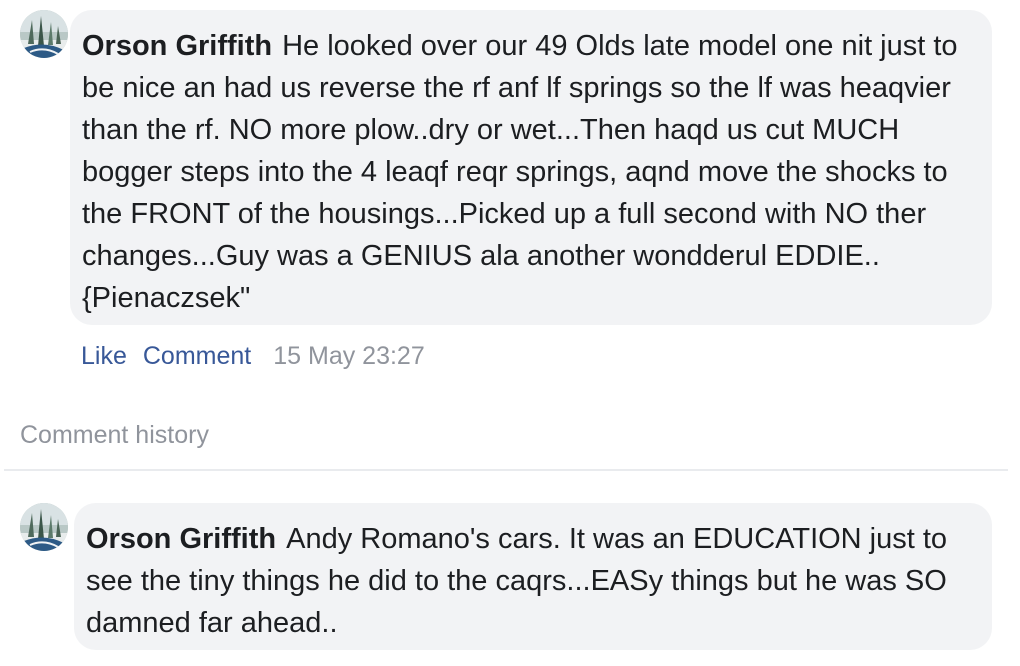 The image size is (1020, 666). I want to click on reply-comment-link: Comment, so click(197, 356).